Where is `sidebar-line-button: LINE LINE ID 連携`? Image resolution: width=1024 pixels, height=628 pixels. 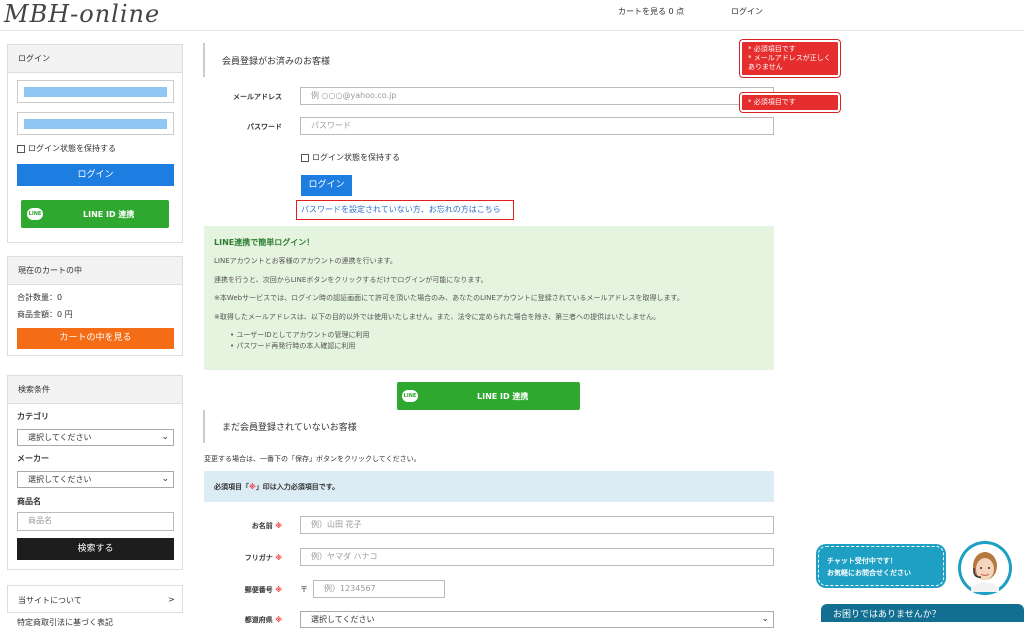 sidebar-line-button: LINE LINE ID 連携 is located at coordinates (95, 214).